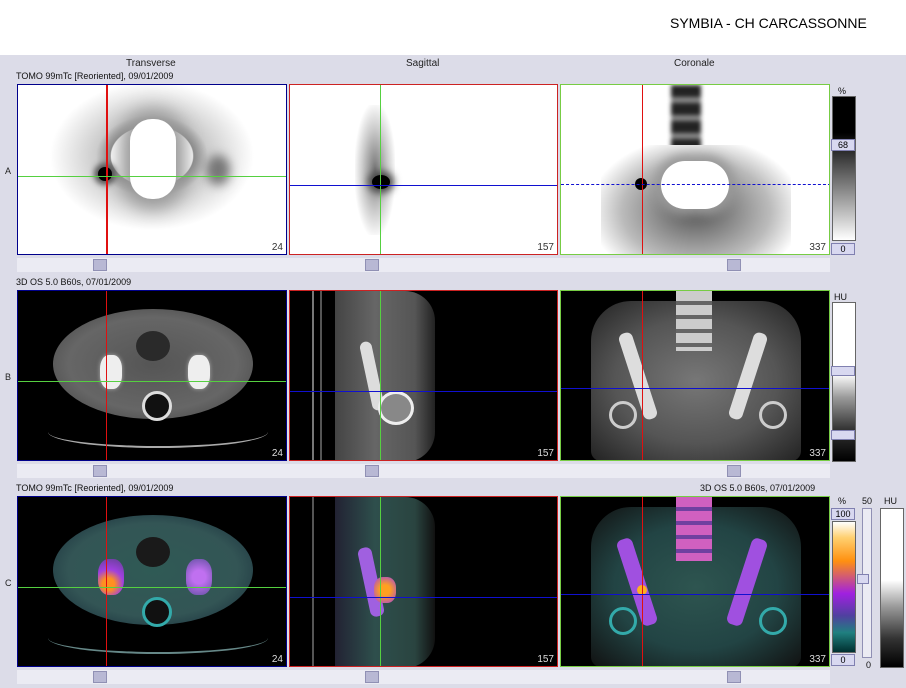  What do you see at coordinates (423, 677) in the screenshot?
I see `row-c-slider-strip` at bounding box center [423, 677].